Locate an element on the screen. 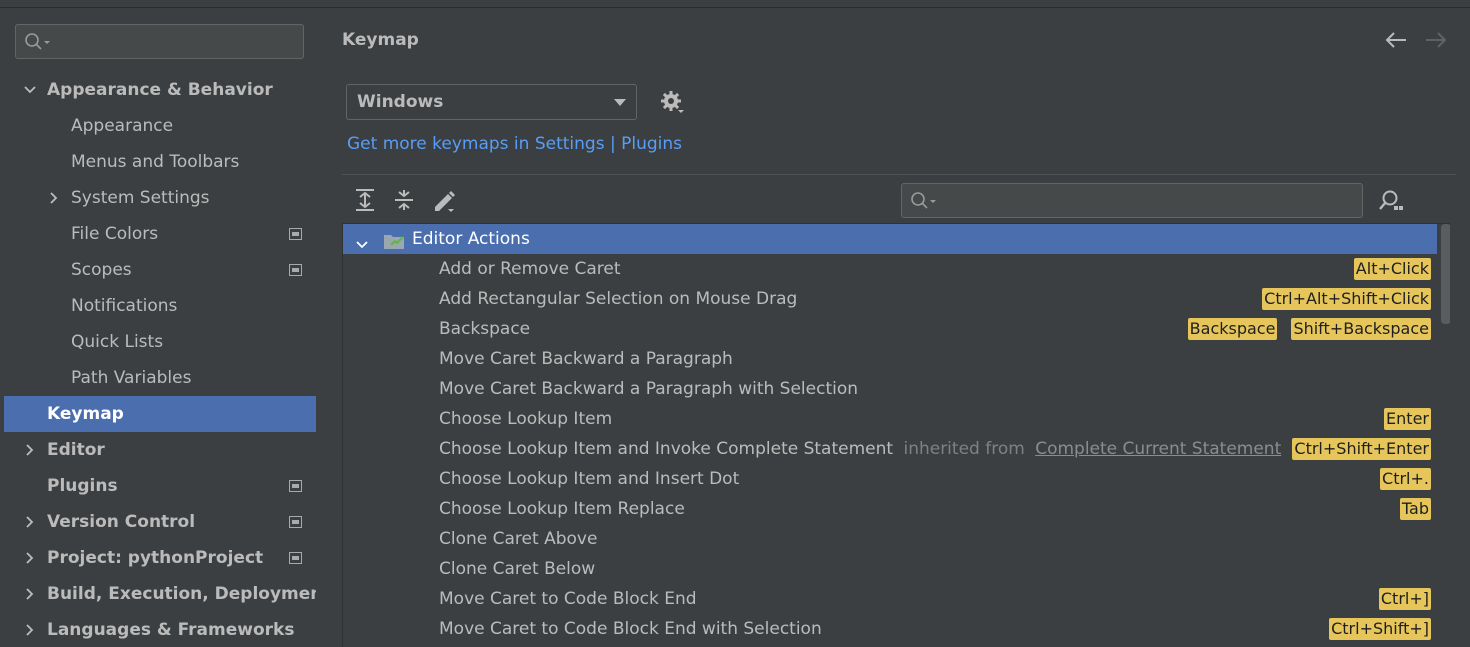 The height and width of the screenshot is (647, 1470). sidebar-item-editor: Editor is located at coordinates (160, 450).